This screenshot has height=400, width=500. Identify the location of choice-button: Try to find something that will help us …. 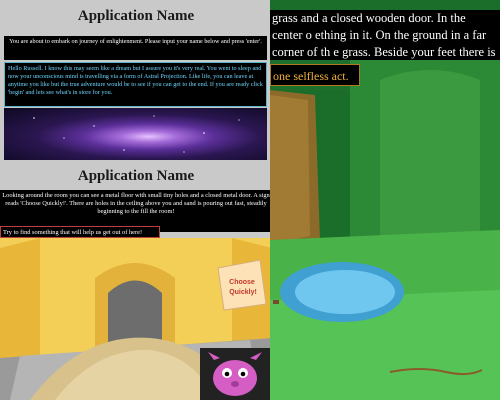
(80, 232).